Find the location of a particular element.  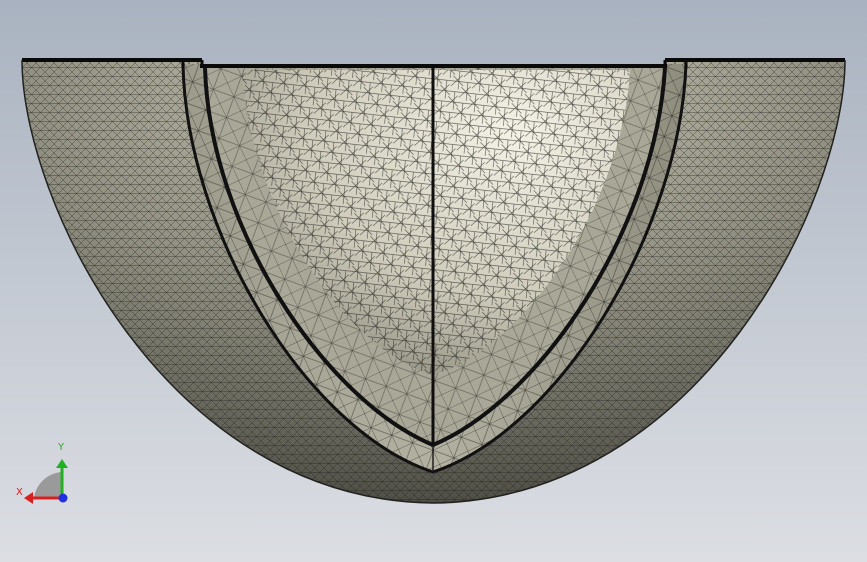

triad-quadrant is located at coordinates (48, 485).